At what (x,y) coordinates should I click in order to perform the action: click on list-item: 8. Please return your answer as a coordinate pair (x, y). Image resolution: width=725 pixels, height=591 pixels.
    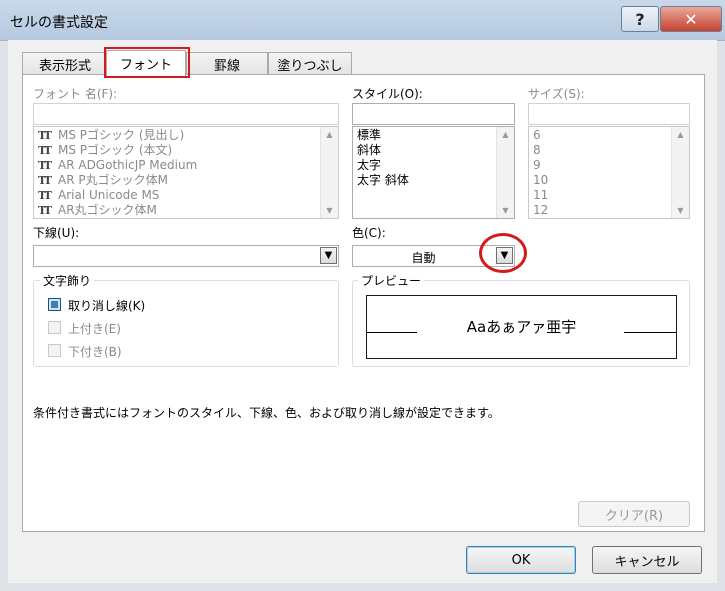
    Looking at the image, I should click on (609, 150).